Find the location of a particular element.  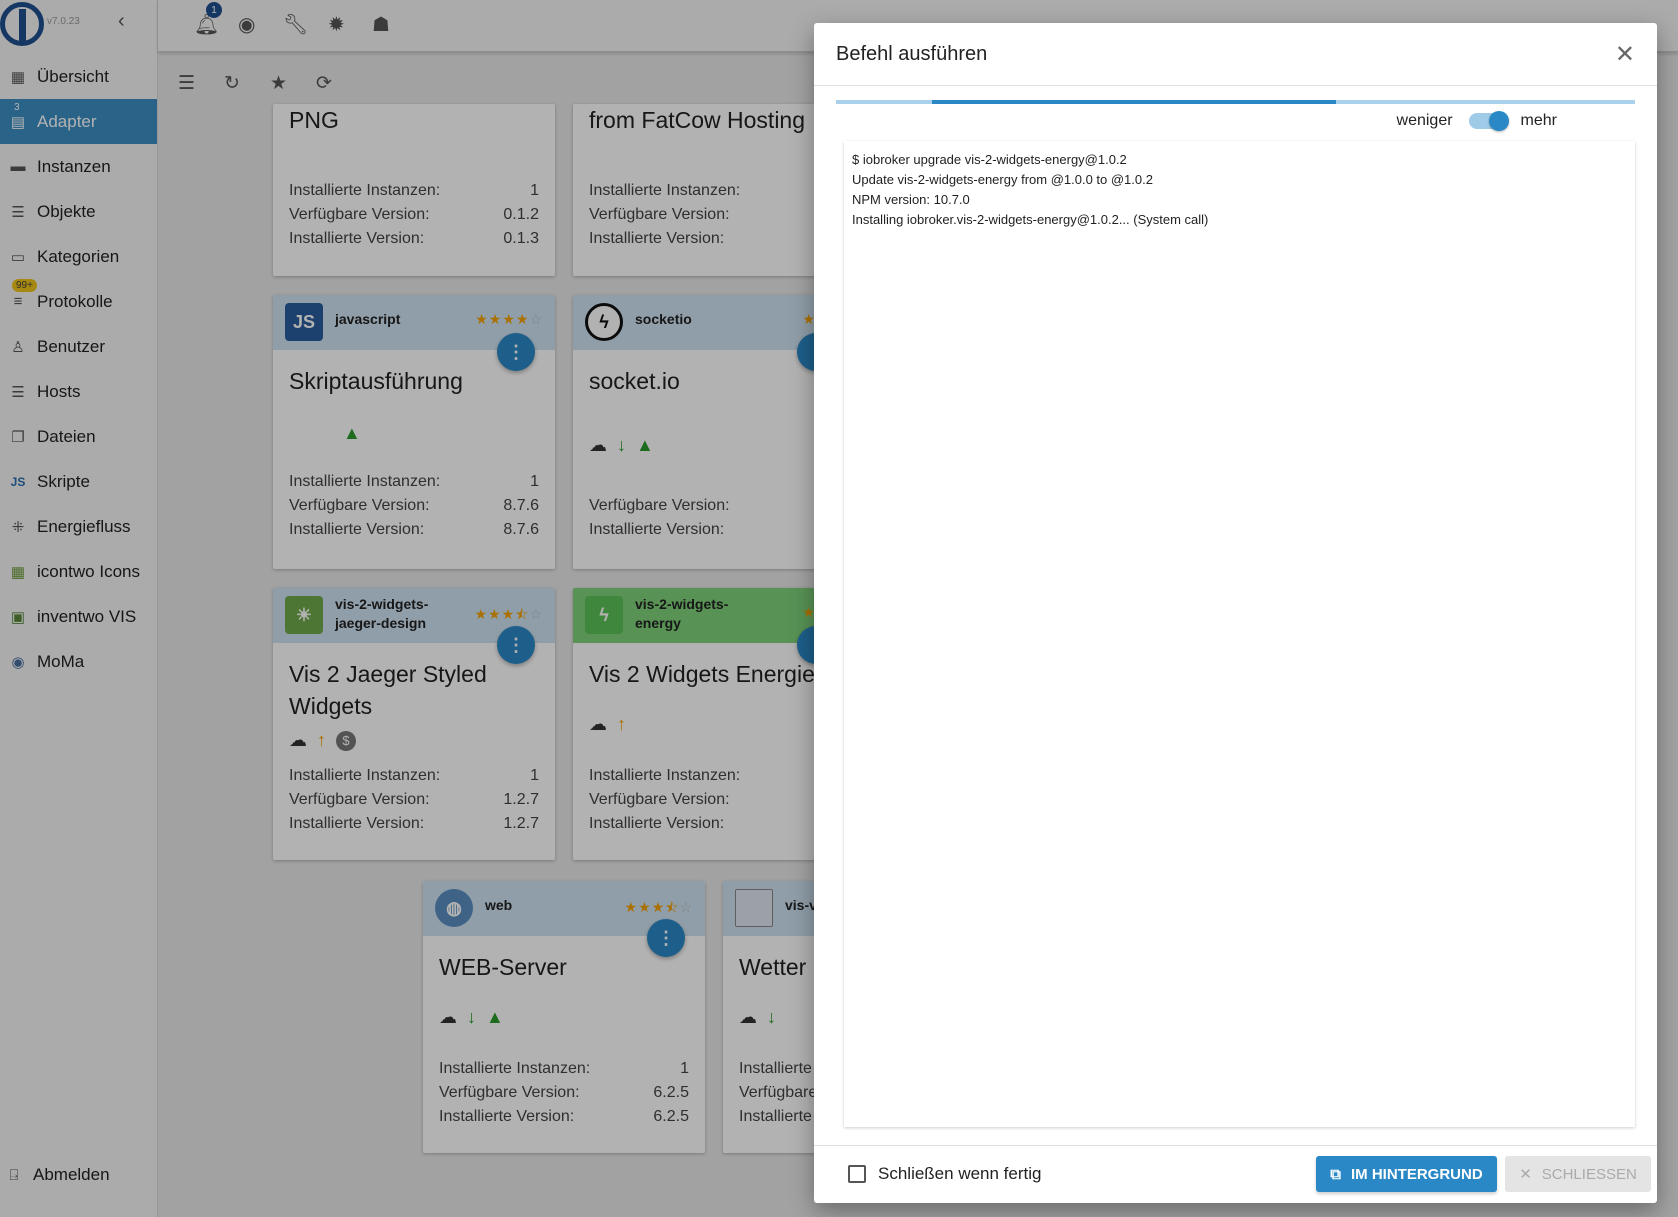

toggle-more-label: mehr is located at coordinates (1538, 120).